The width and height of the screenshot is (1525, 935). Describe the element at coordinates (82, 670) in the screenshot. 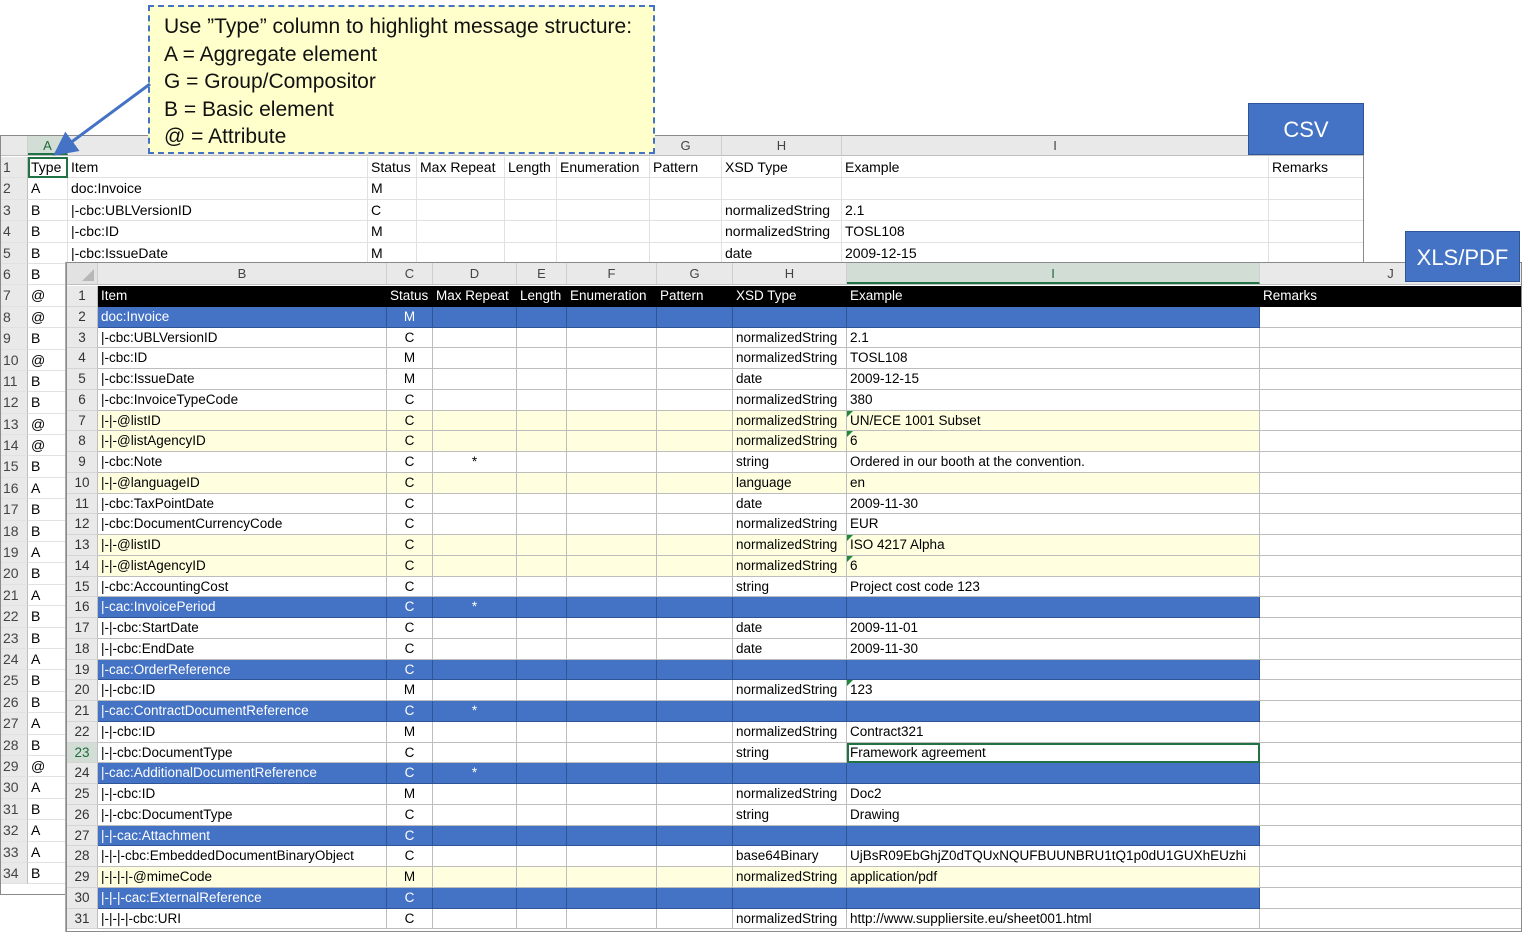

I see `xls-row-number: 19` at that location.